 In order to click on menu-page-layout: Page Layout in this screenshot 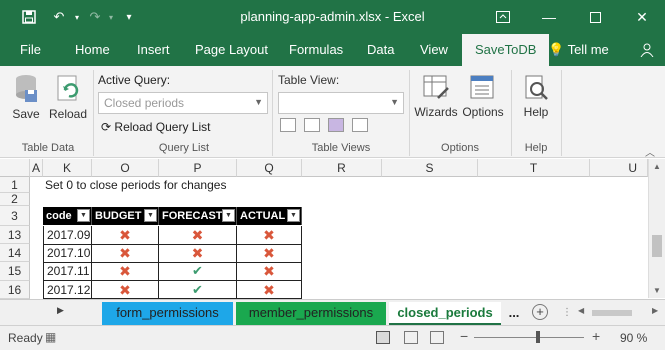, I will do `click(231, 50)`.